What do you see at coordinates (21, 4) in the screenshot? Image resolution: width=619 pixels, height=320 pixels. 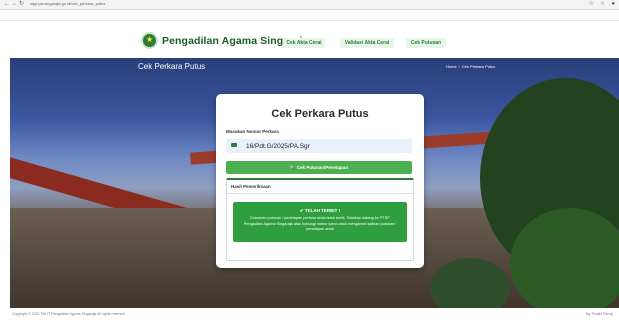 I see `reload-icon: ↻` at bounding box center [21, 4].